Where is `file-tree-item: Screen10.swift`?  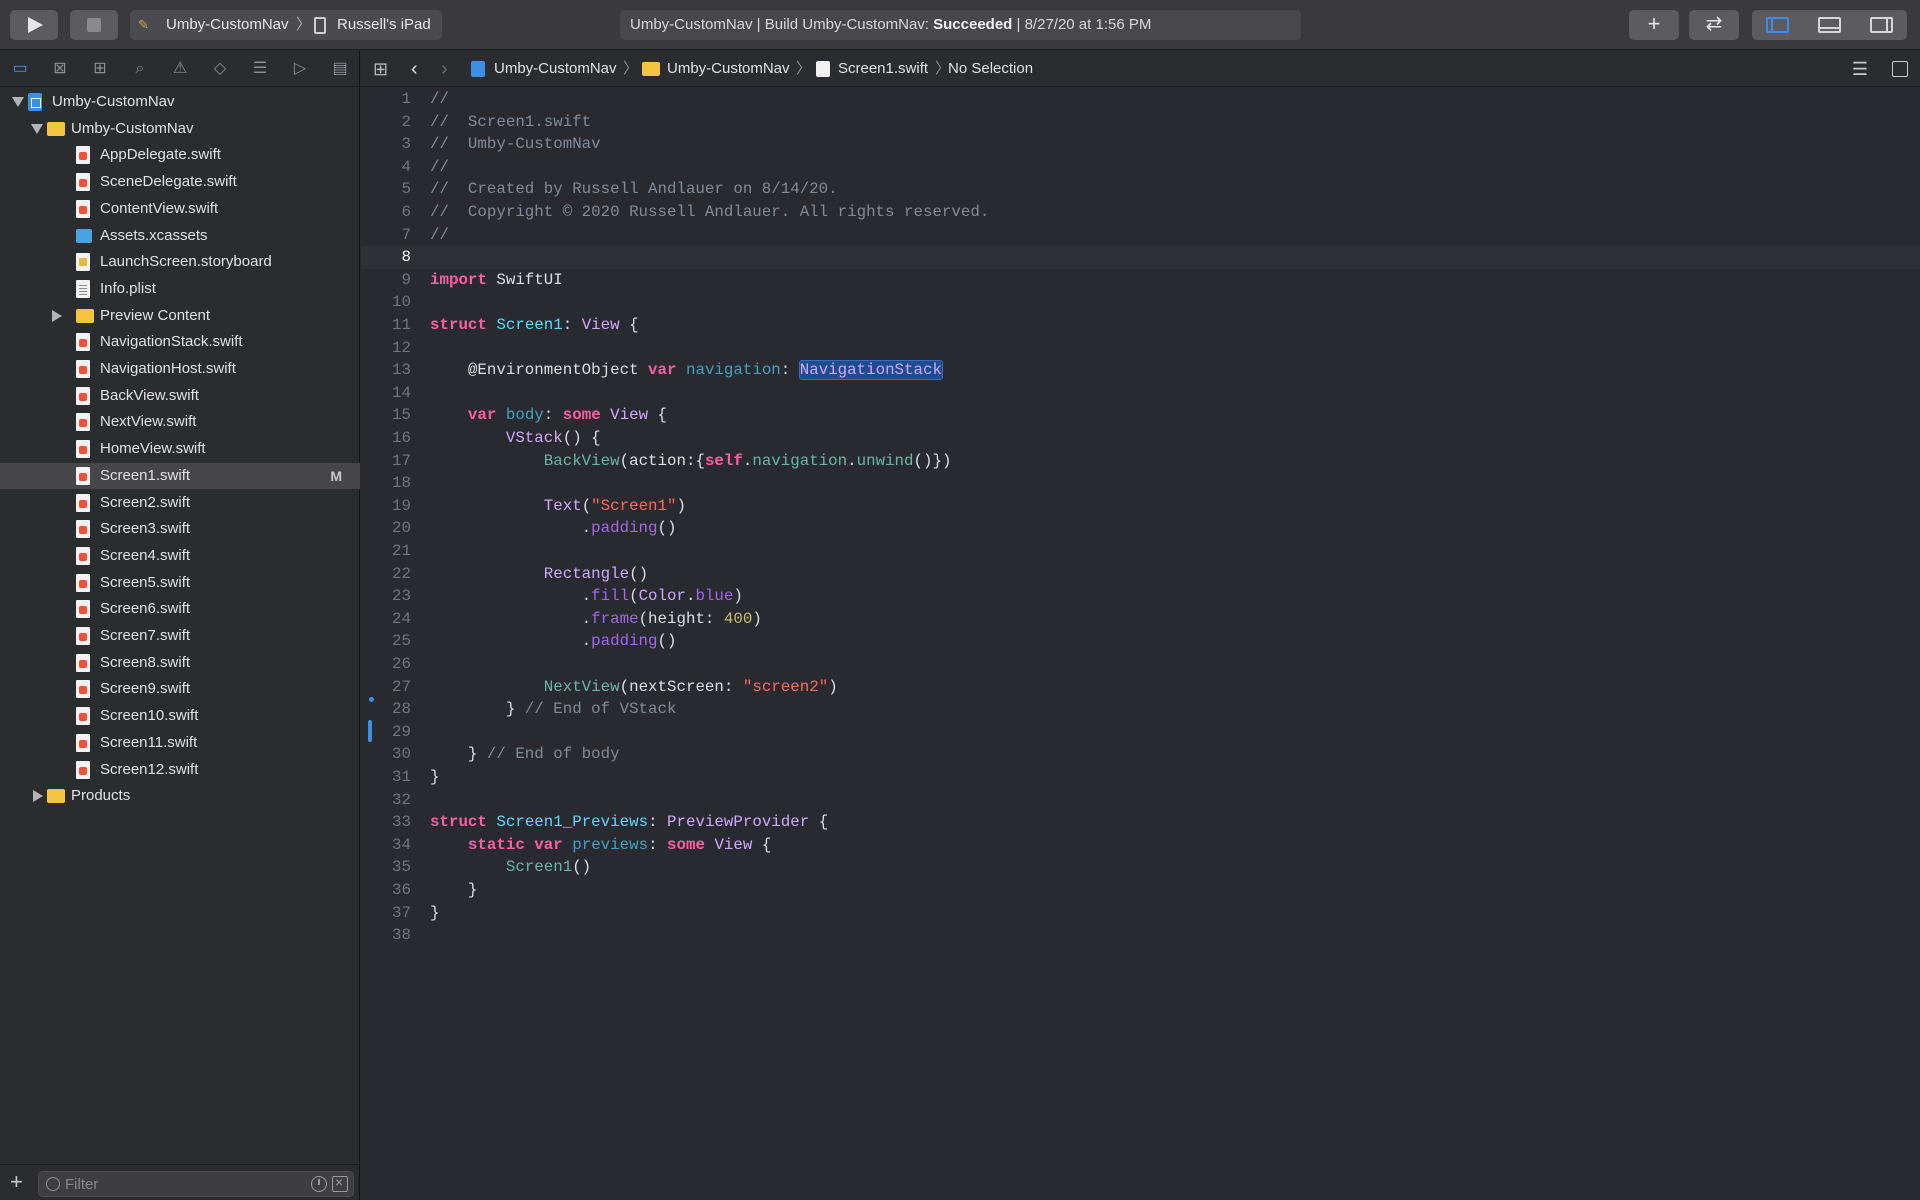
file-tree-item: Screen10.swift is located at coordinates (180, 716).